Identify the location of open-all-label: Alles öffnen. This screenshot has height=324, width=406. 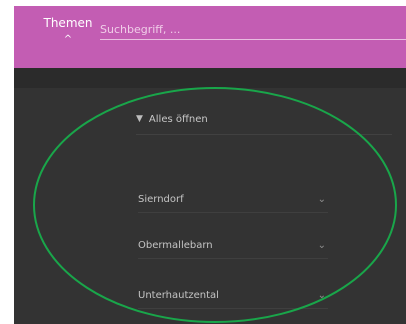
(178, 119).